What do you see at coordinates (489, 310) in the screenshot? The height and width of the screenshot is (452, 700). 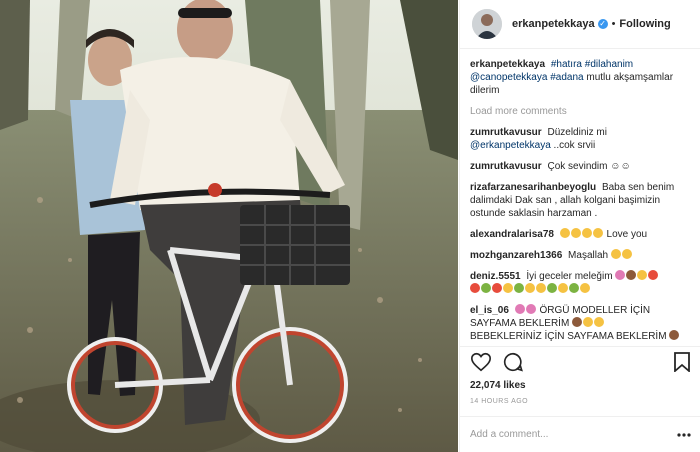 I see `comment-username: el_is_06` at bounding box center [489, 310].